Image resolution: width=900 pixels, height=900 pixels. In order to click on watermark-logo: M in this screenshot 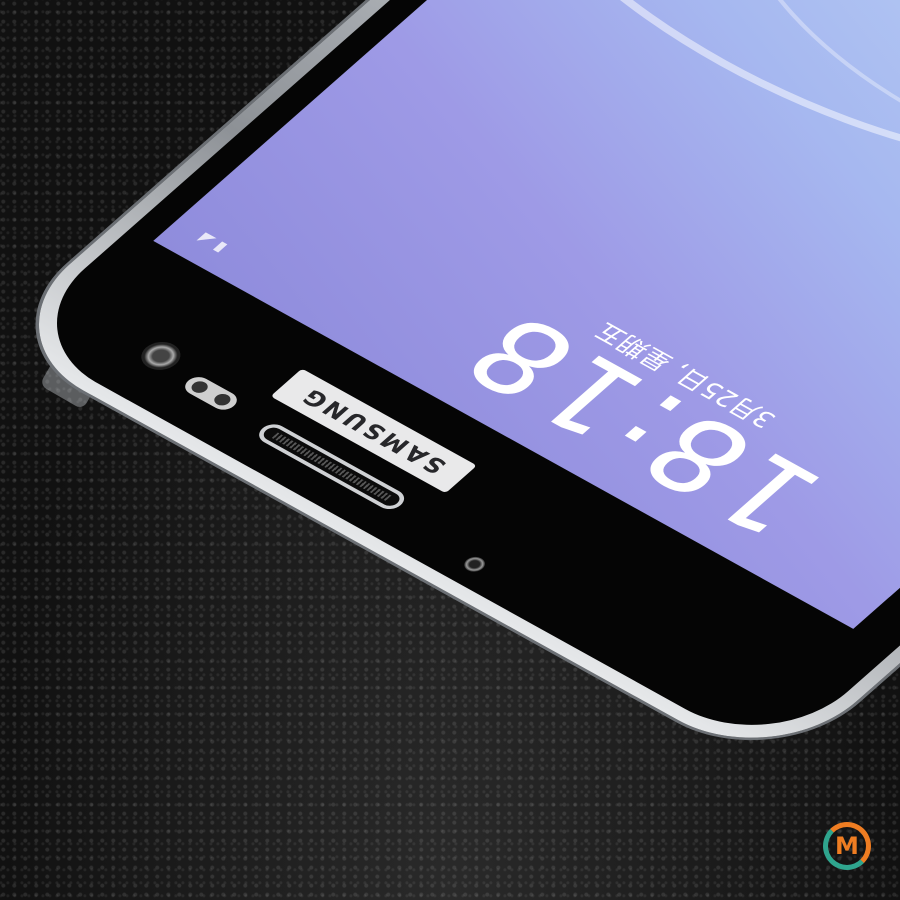, I will do `click(847, 846)`.